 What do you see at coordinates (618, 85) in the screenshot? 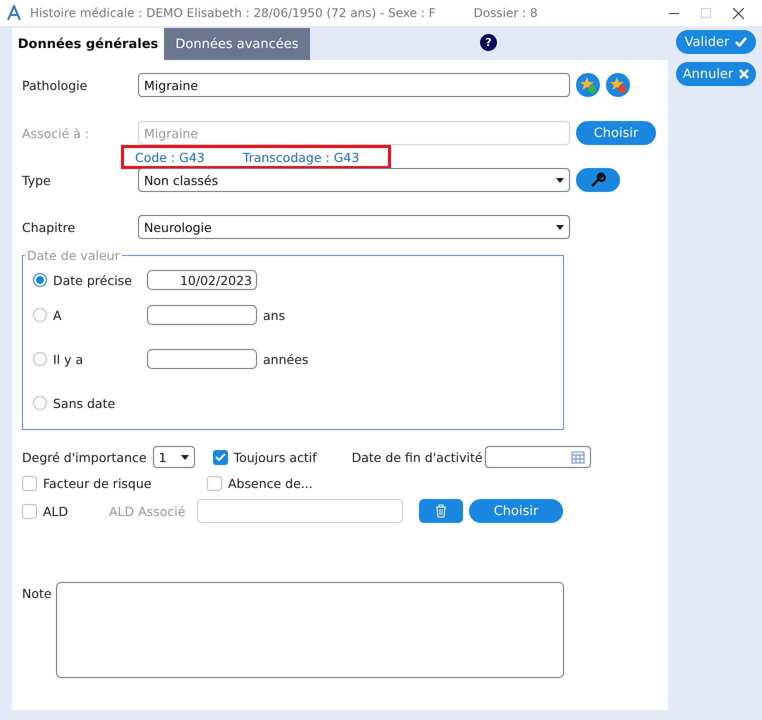
I see `star-remove-icon` at bounding box center [618, 85].